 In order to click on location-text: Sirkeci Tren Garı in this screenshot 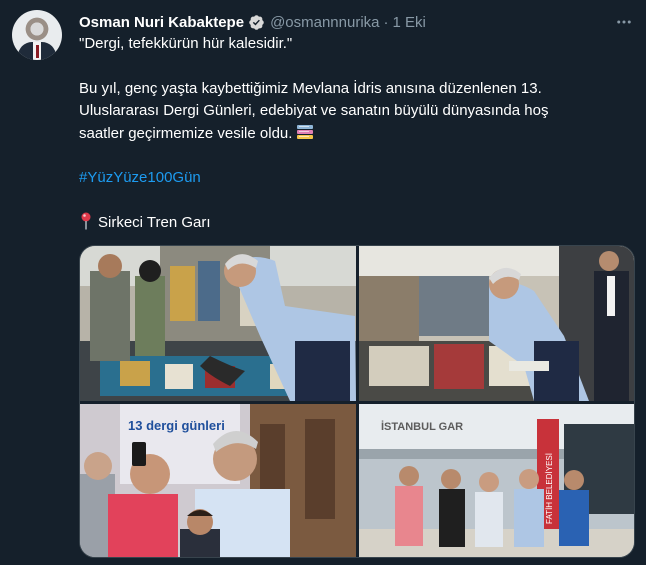, I will do `click(154, 222)`.